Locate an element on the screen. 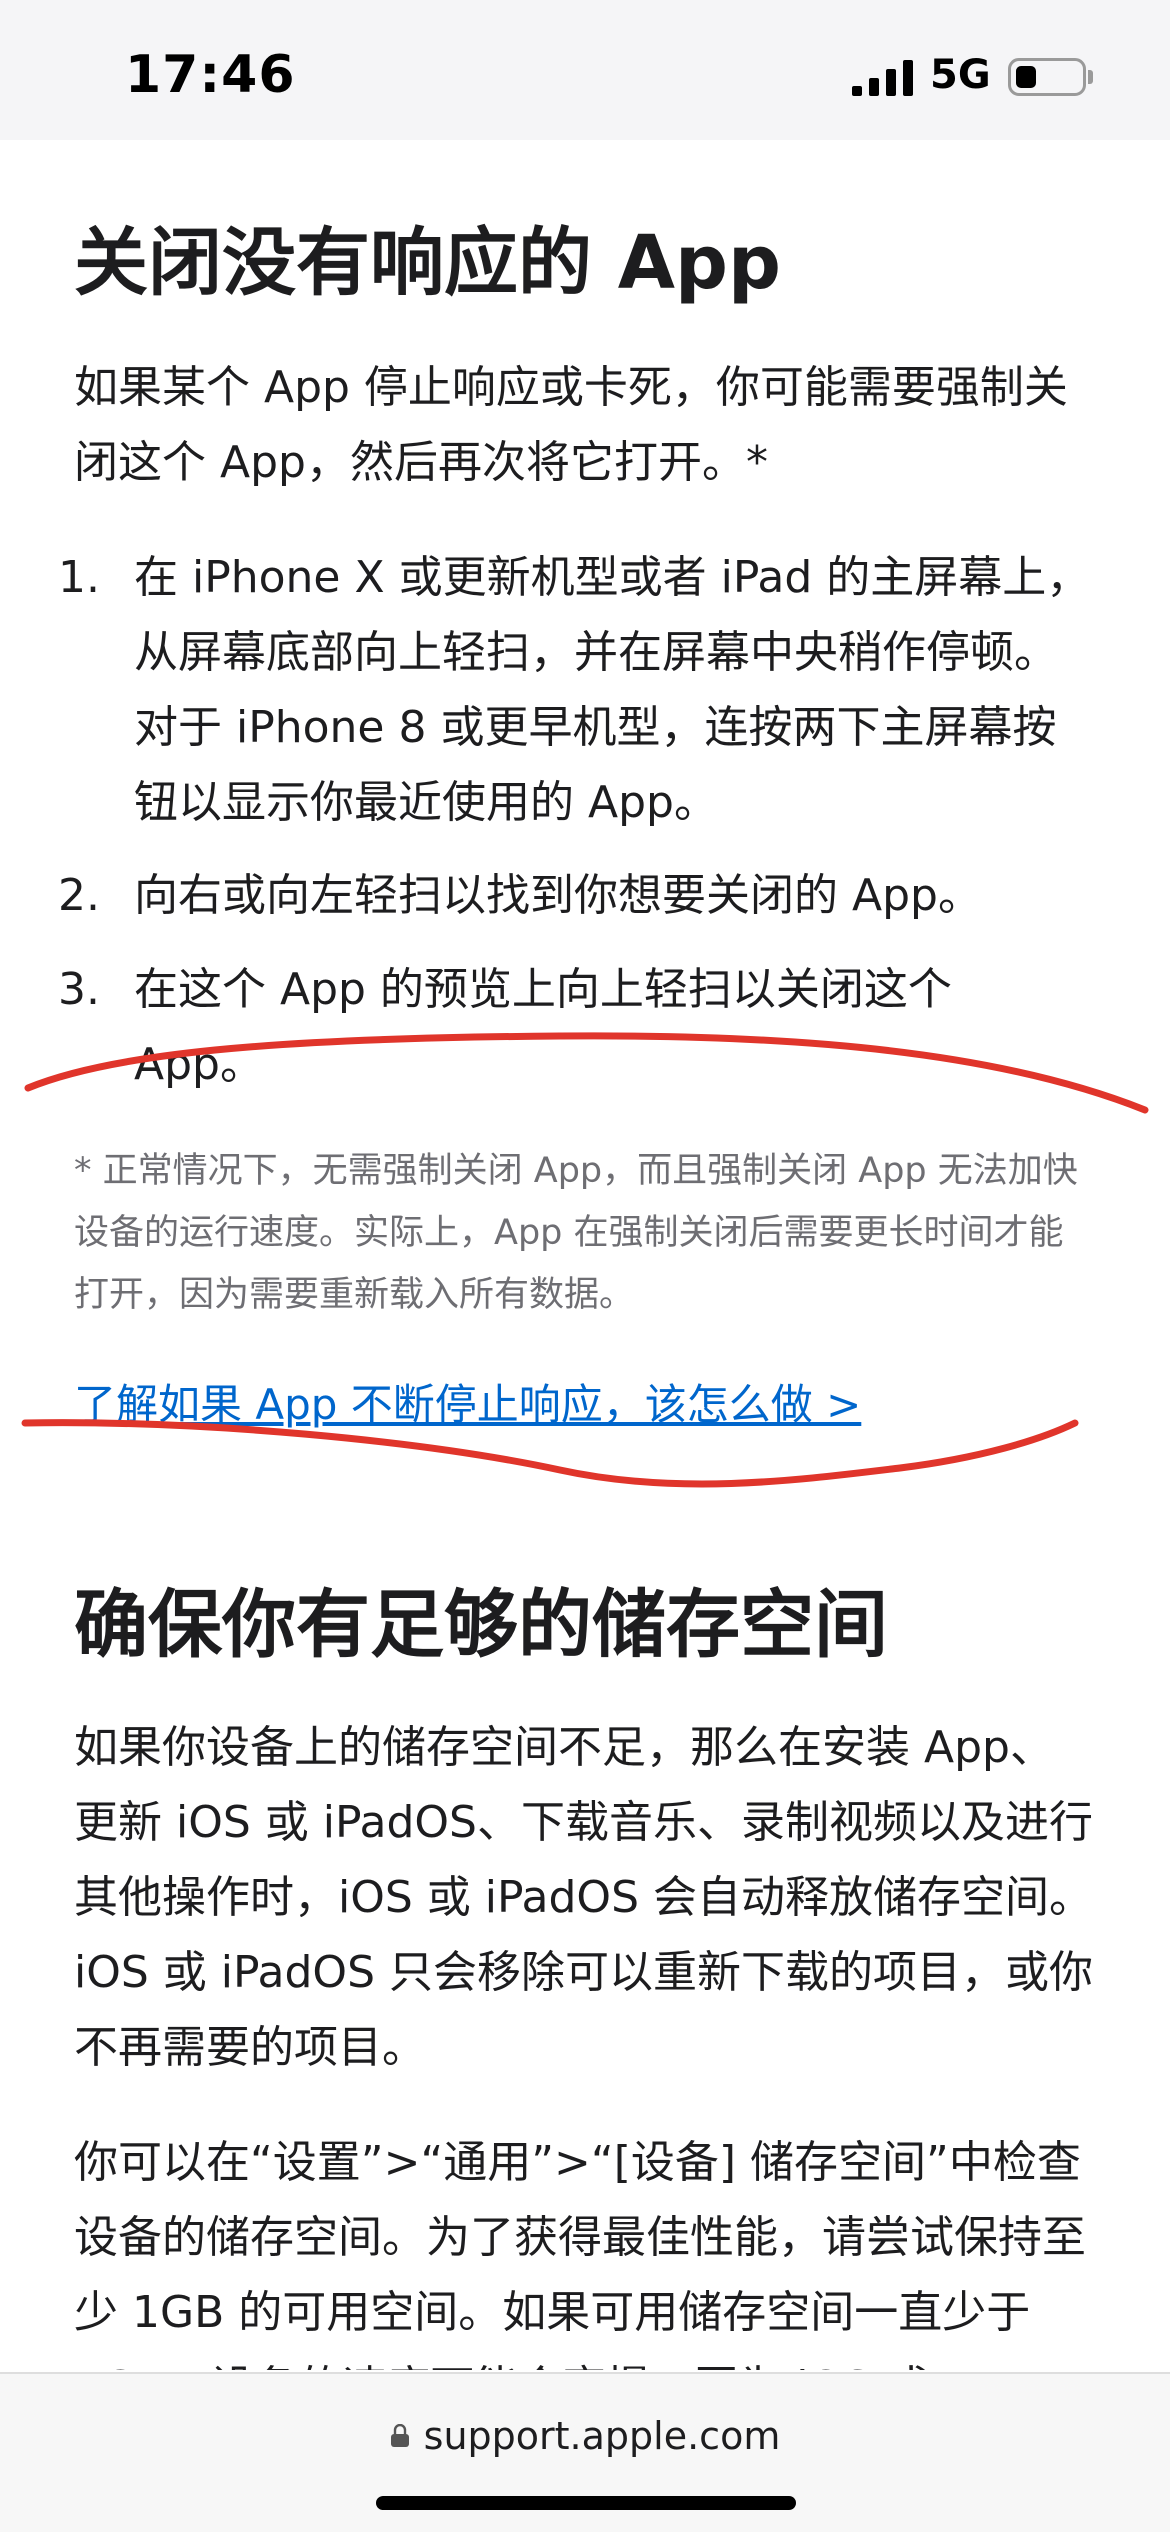 This screenshot has width=1170, height=2532. step-number: 2. is located at coordinates (79, 895).